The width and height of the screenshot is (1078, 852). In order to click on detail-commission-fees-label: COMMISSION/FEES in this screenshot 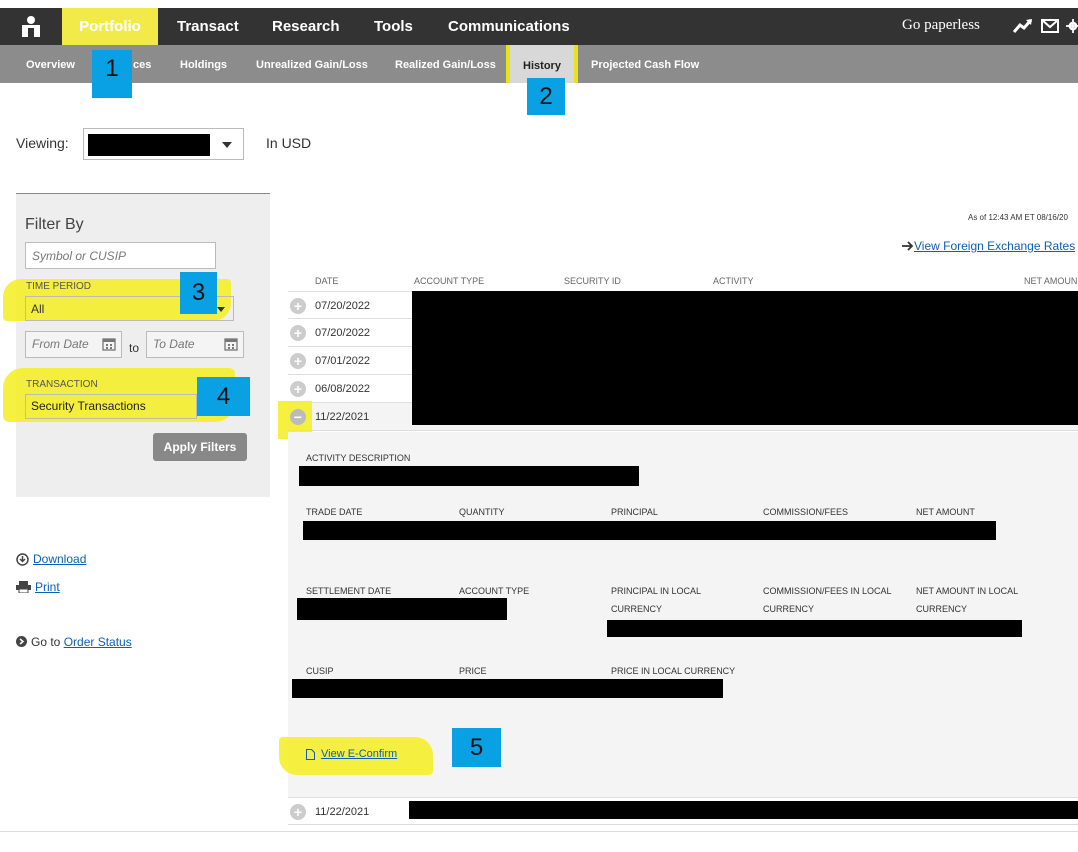, I will do `click(806, 512)`.